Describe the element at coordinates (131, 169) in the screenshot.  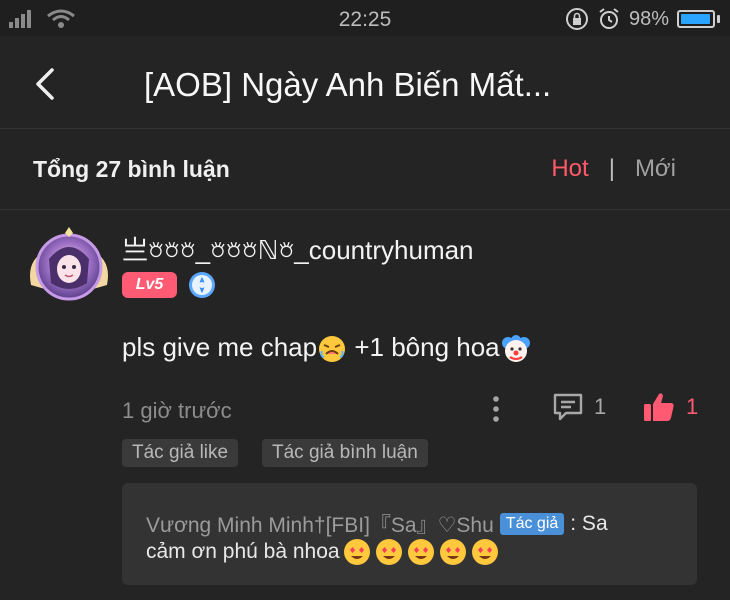
I see `comment-count: Tổng 27 bình luận` at that location.